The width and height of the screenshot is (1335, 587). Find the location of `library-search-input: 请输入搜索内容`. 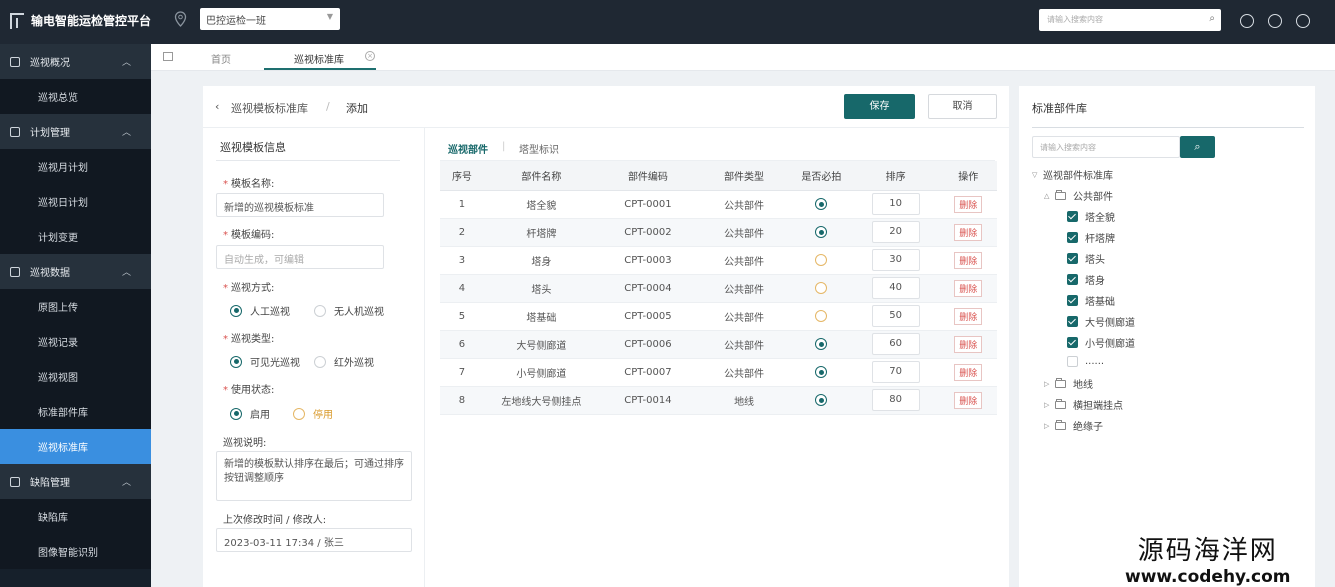

library-search-input: 请输入搜索内容 is located at coordinates (1106, 147).